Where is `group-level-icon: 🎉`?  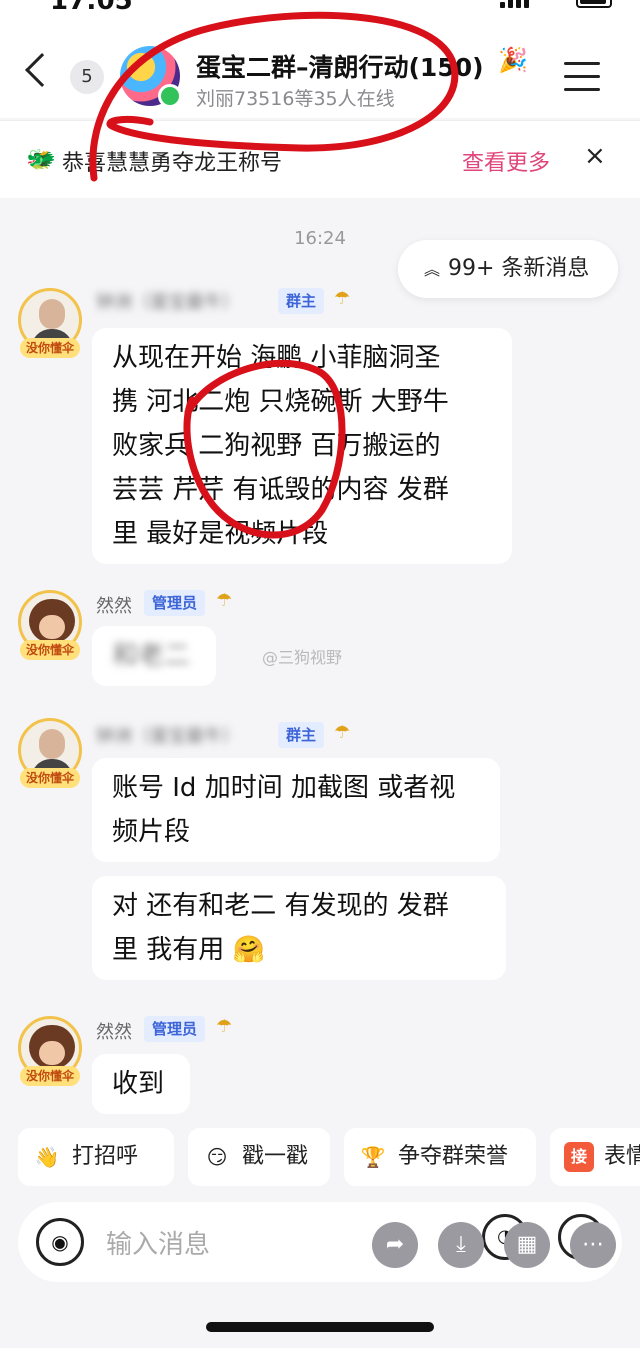
group-level-icon: 🎉 is located at coordinates (513, 60).